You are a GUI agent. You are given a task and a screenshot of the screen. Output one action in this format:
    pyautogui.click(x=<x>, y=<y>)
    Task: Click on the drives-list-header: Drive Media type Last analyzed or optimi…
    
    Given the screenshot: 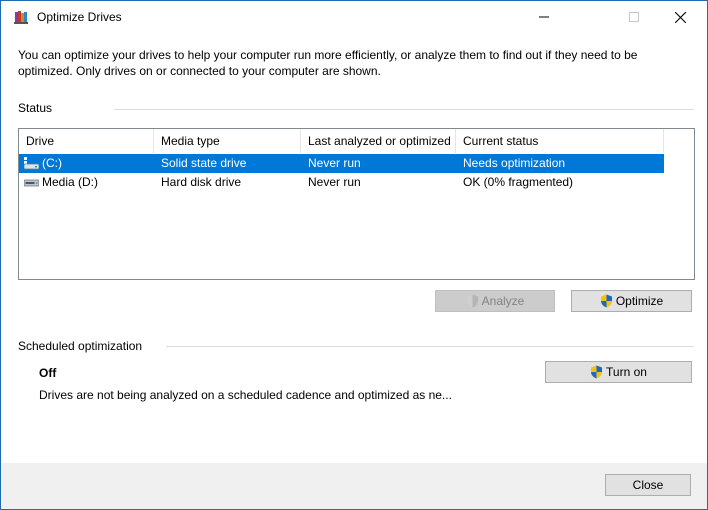 What is the action you would take?
    pyautogui.click(x=341, y=141)
    